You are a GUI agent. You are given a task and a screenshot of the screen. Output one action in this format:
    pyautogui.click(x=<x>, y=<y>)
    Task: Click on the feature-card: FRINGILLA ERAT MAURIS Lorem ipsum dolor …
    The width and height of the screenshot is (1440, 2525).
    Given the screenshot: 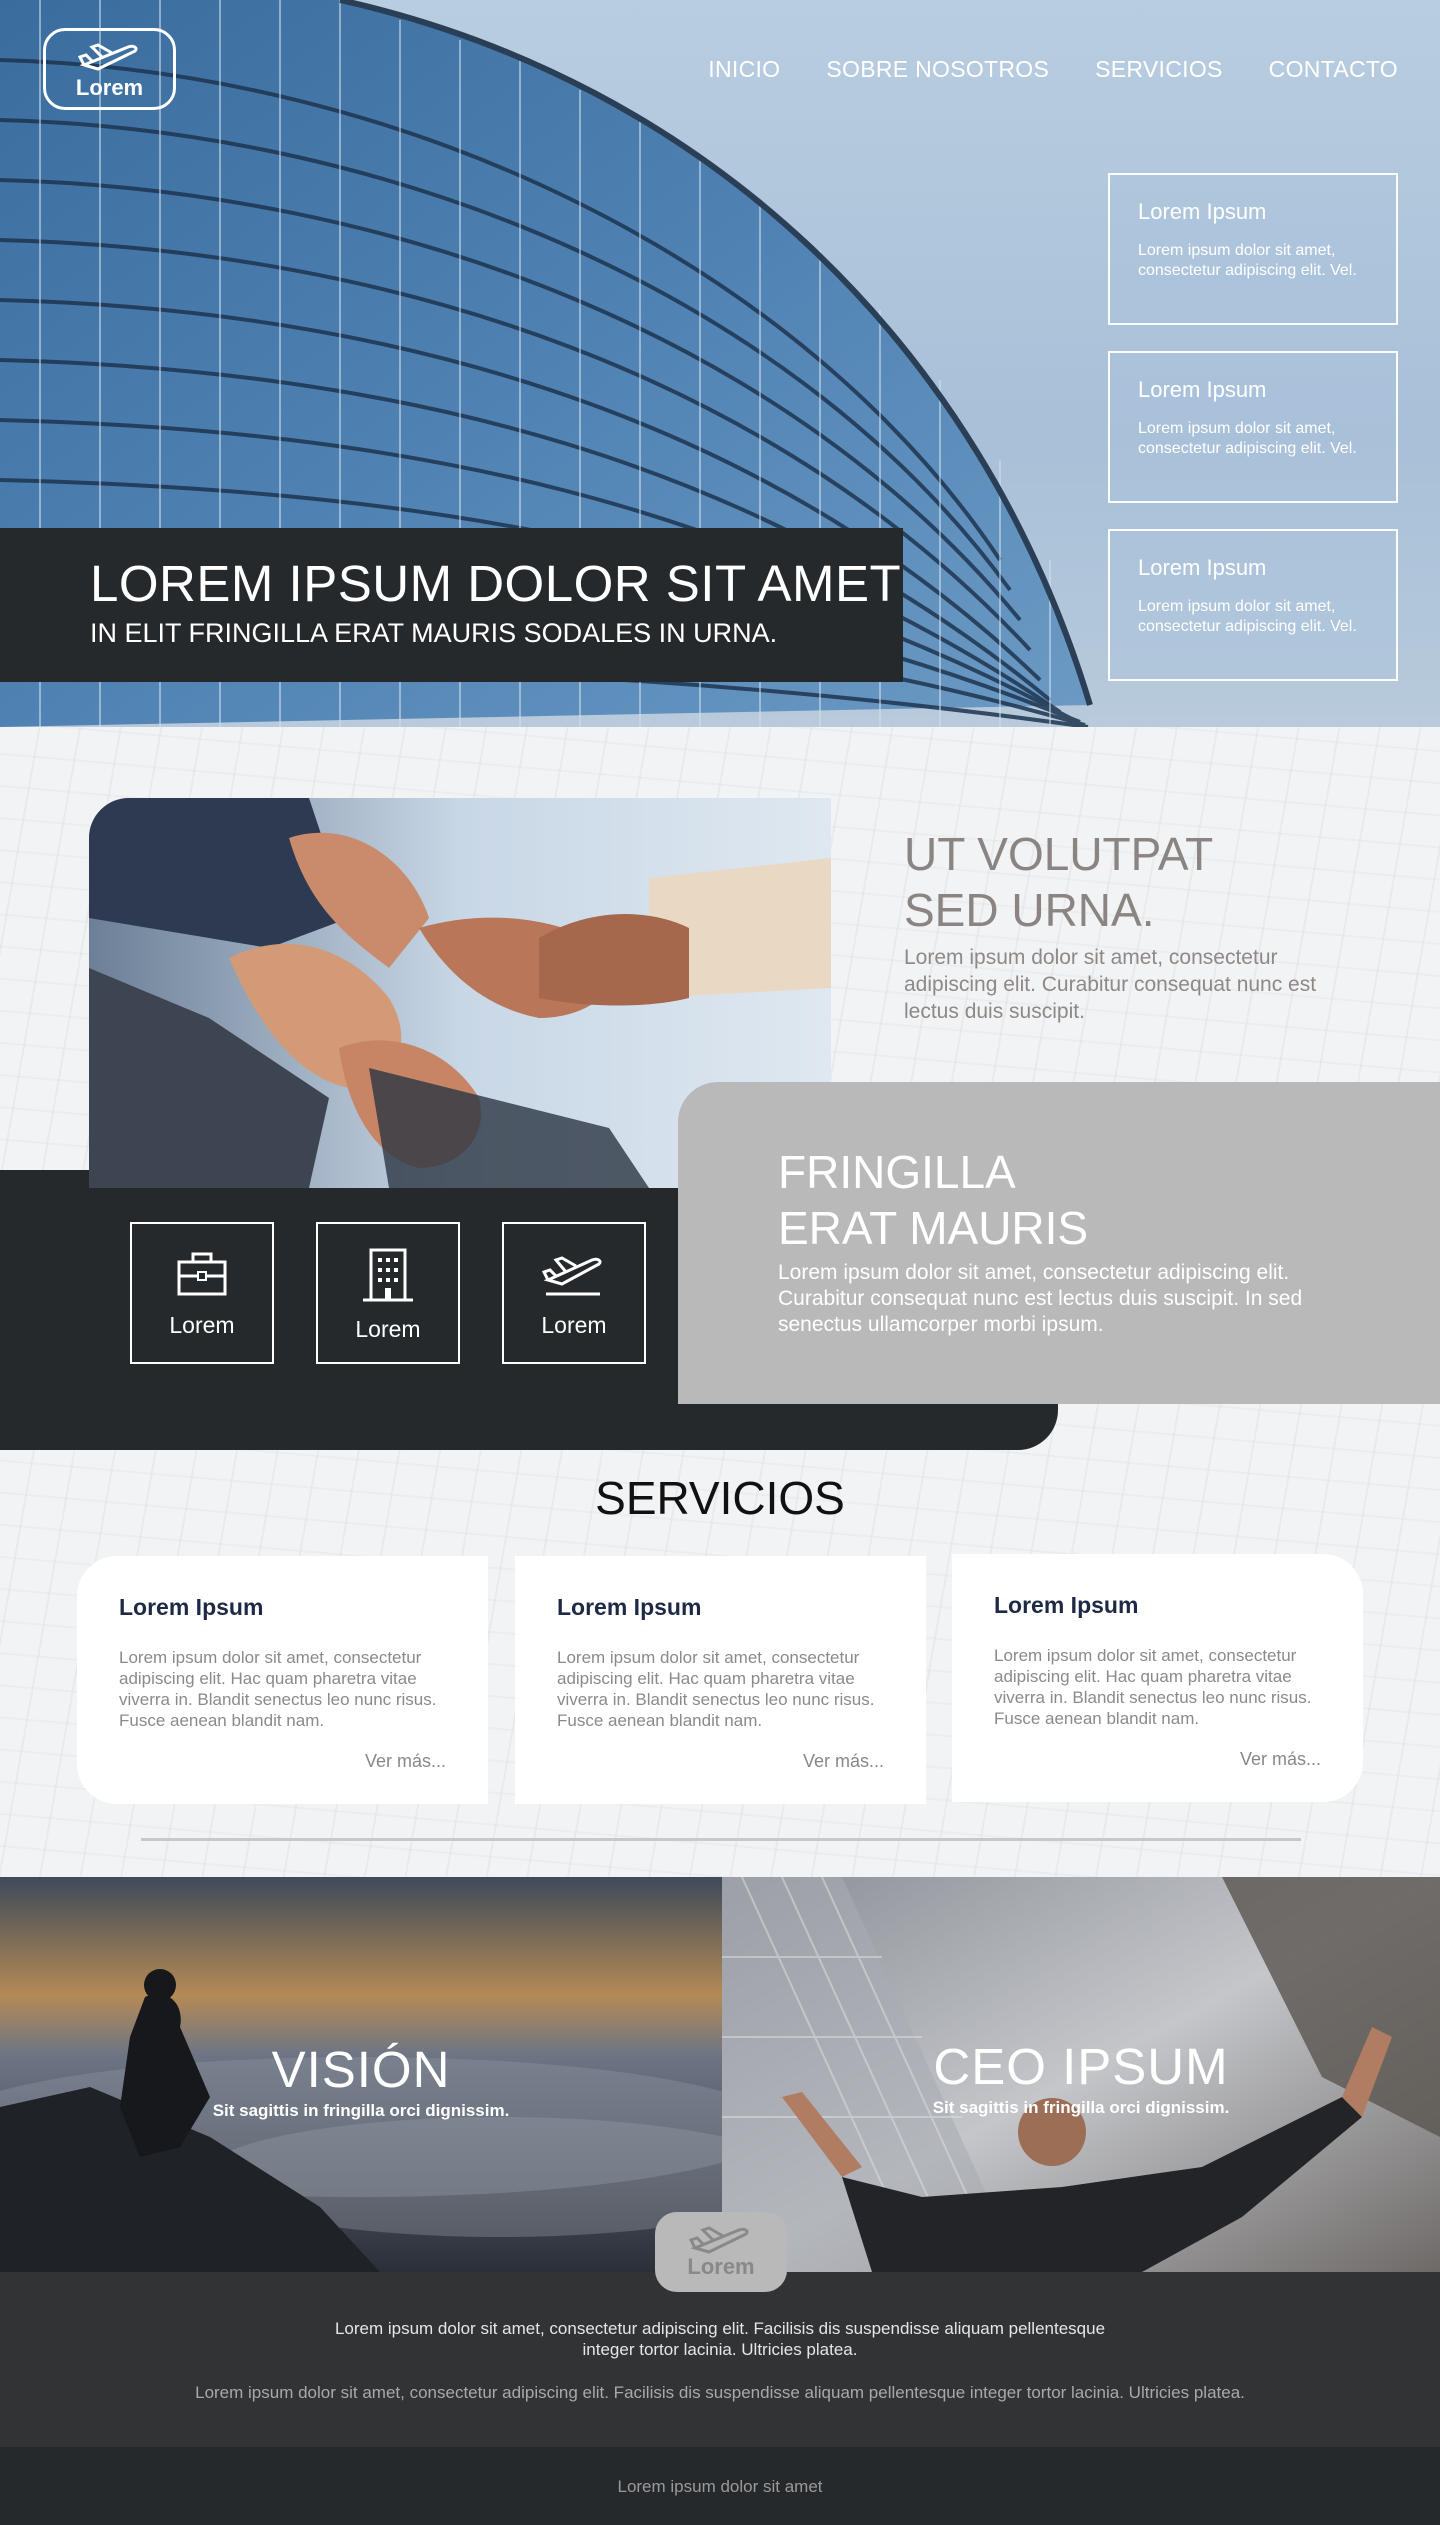 What is the action you would take?
    pyautogui.click(x=1059, y=1243)
    